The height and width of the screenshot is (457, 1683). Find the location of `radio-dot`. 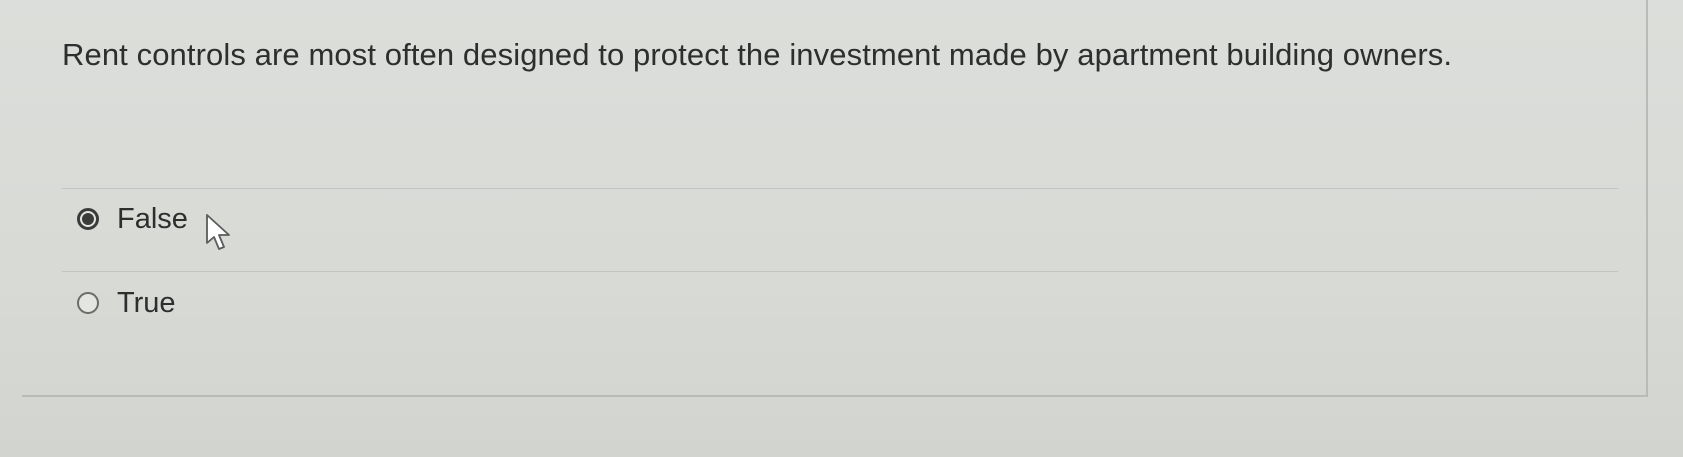

radio-dot is located at coordinates (88, 219).